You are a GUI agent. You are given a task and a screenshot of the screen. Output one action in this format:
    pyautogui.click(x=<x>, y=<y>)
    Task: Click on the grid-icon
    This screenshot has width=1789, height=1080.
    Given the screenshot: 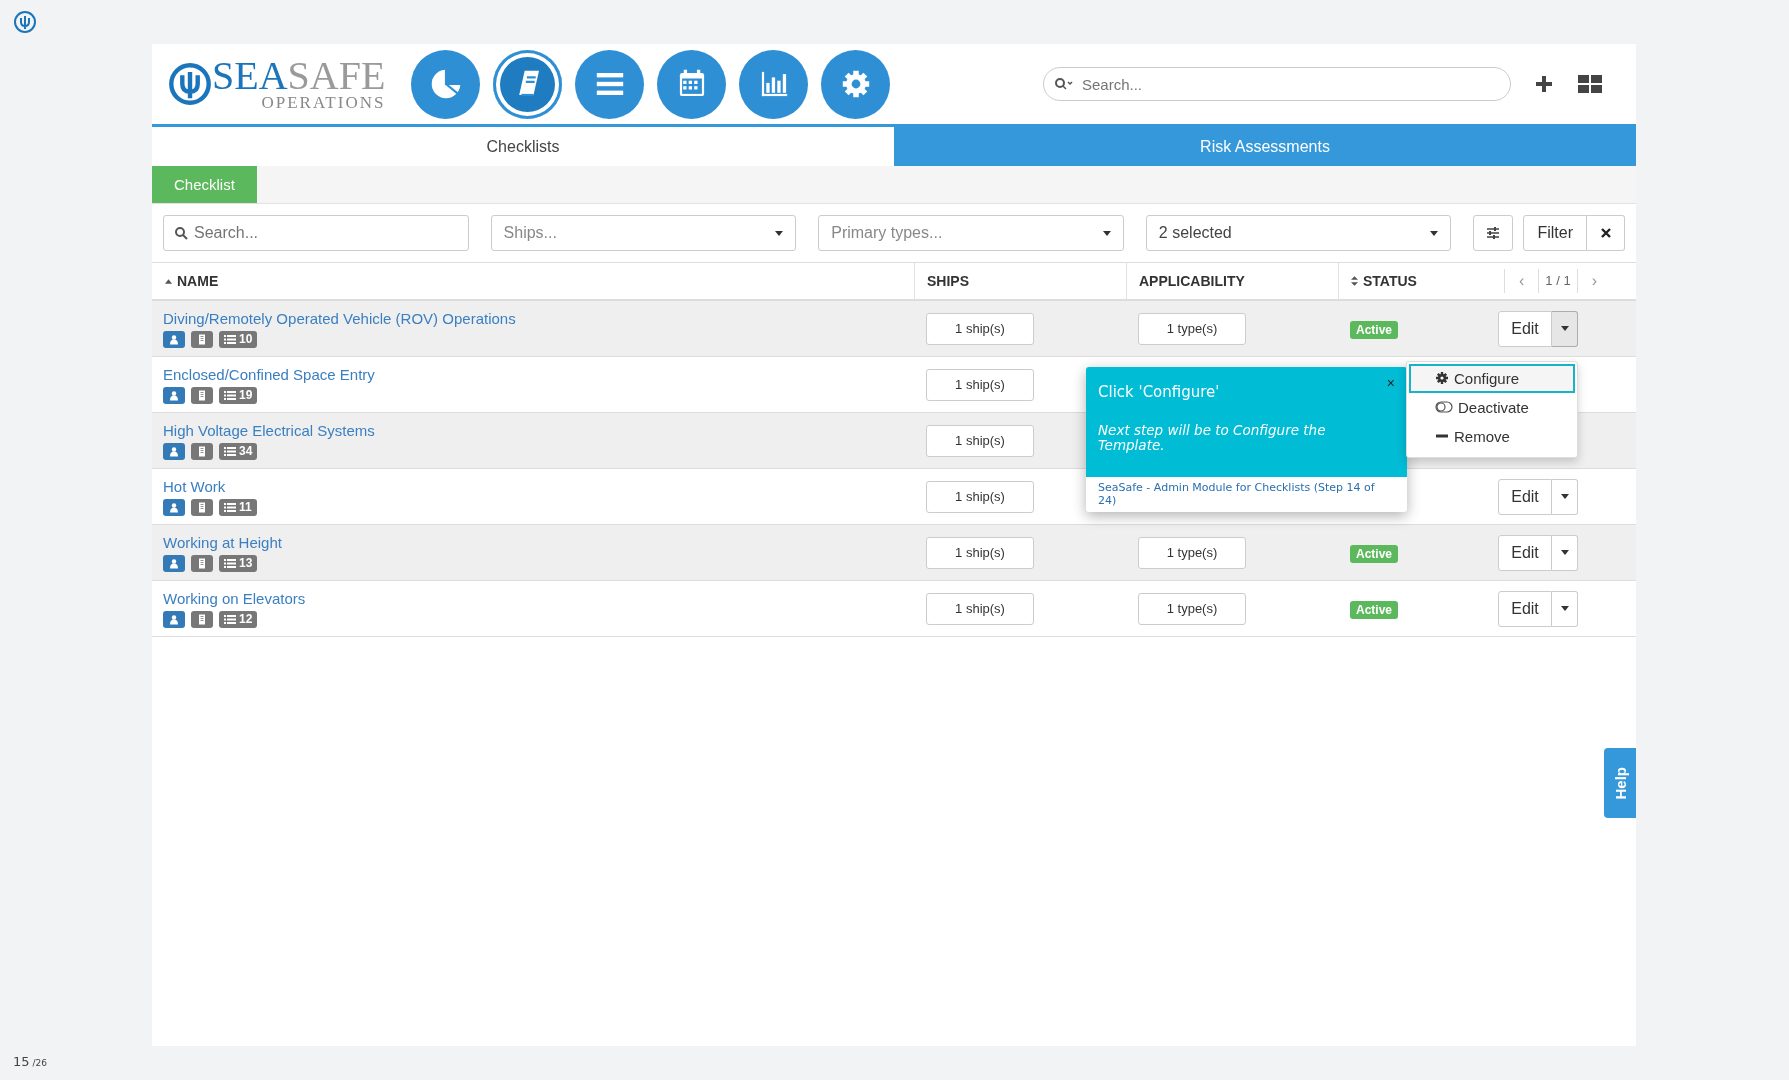 What is the action you would take?
    pyautogui.click(x=1590, y=84)
    